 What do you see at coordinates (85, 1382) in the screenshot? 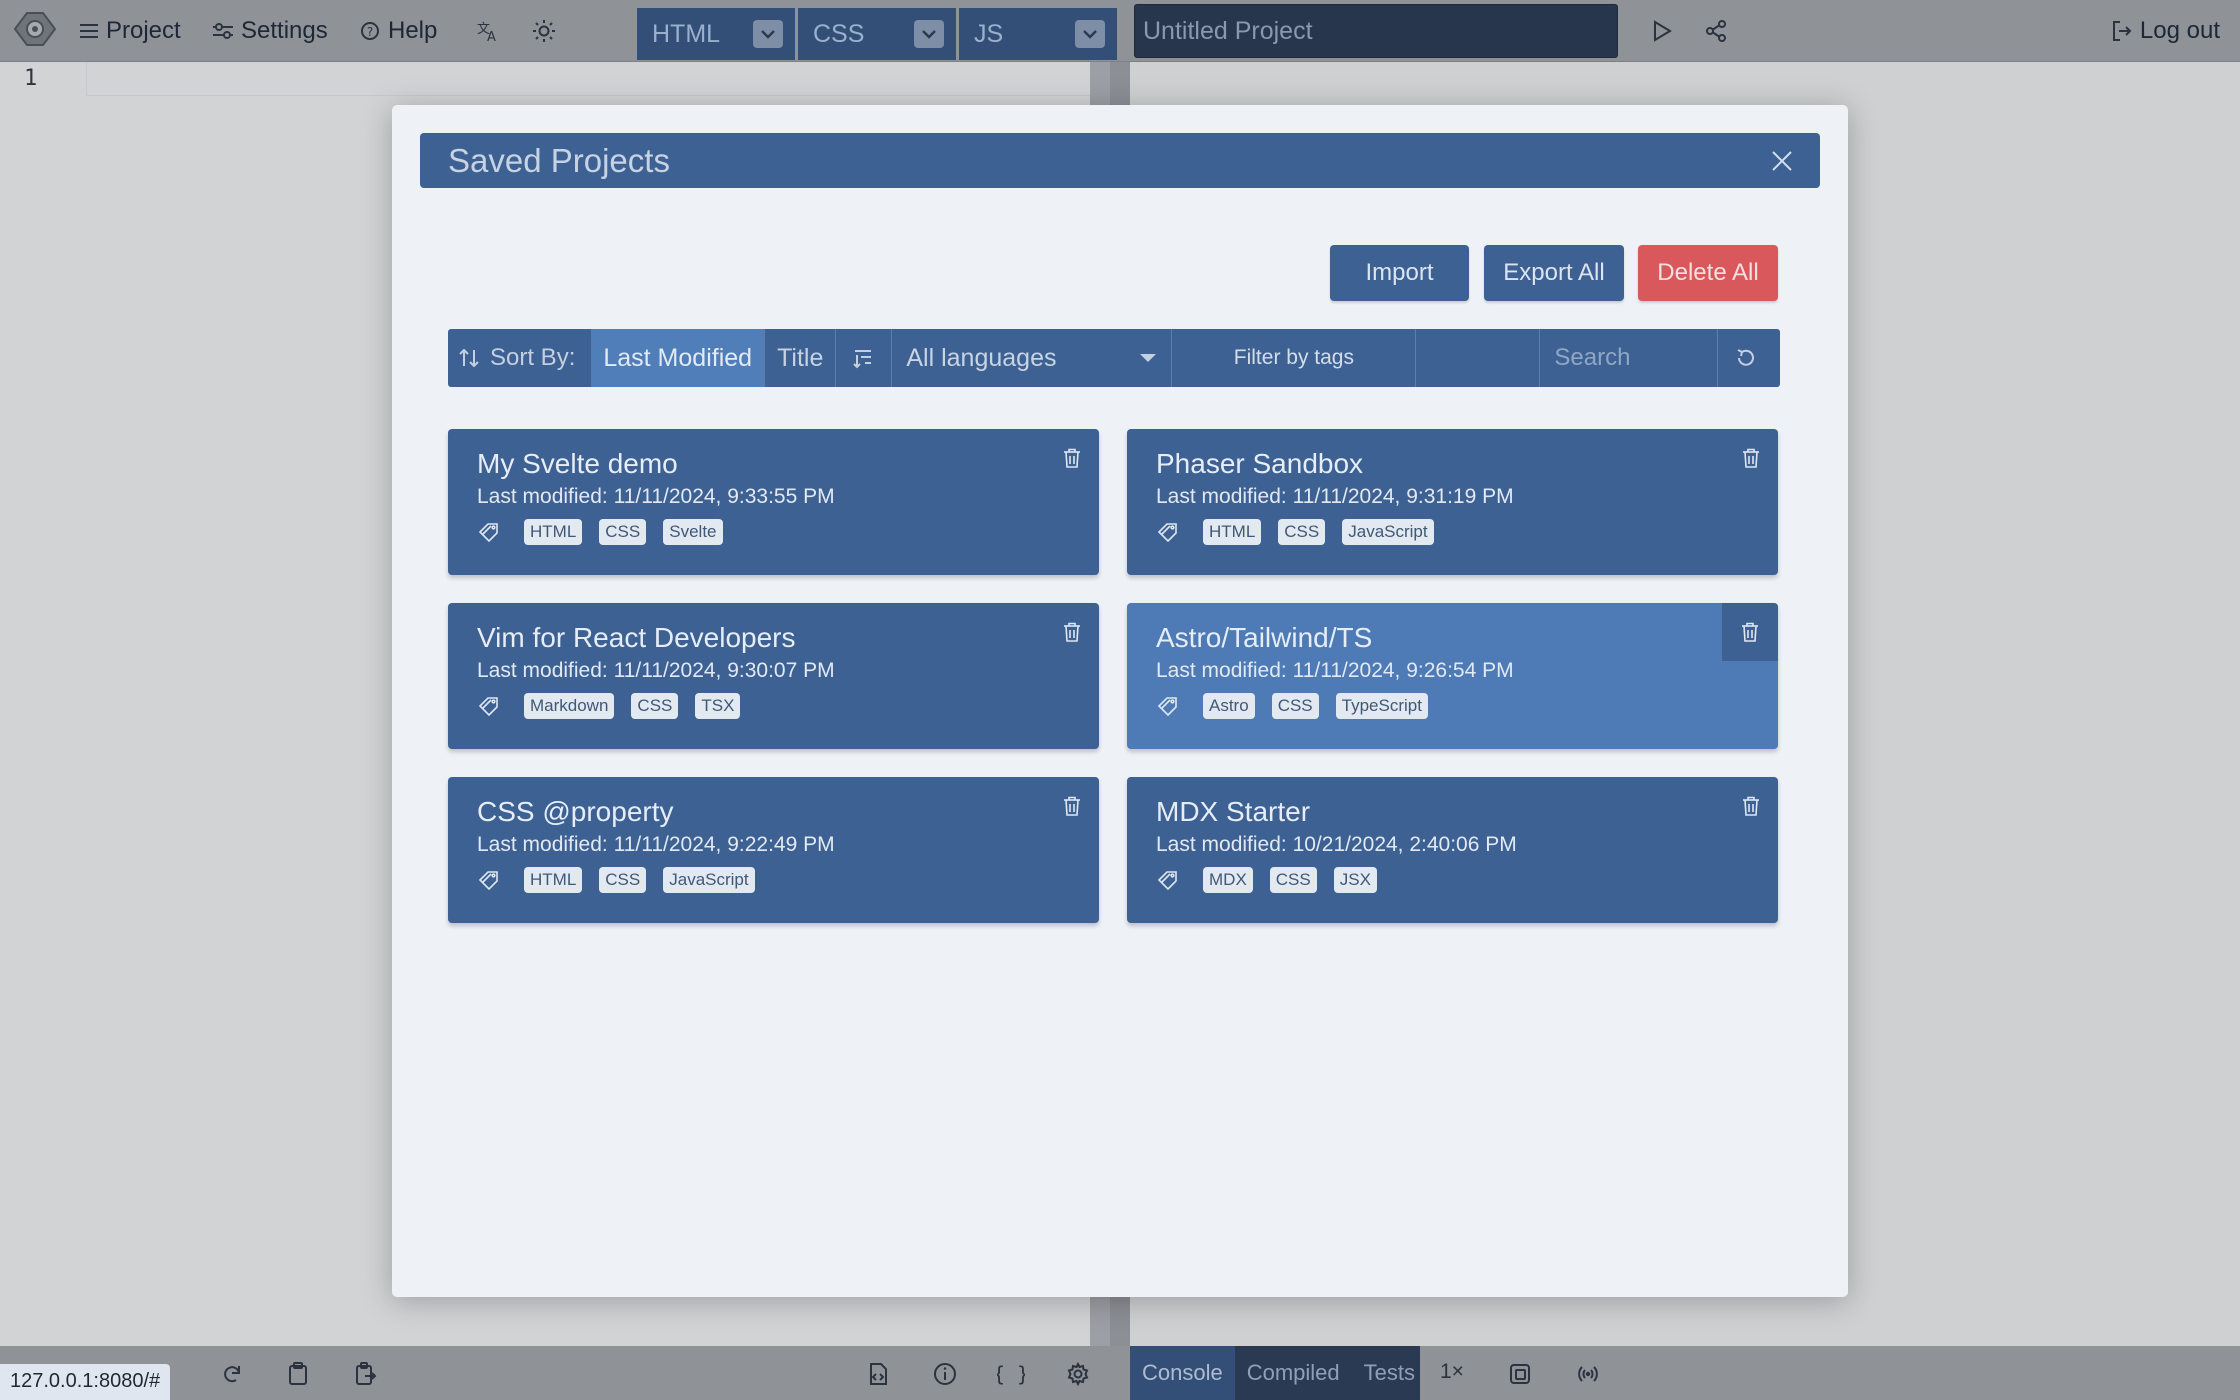
I see `status-url: 127.0.0.1:8080/#` at bounding box center [85, 1382].